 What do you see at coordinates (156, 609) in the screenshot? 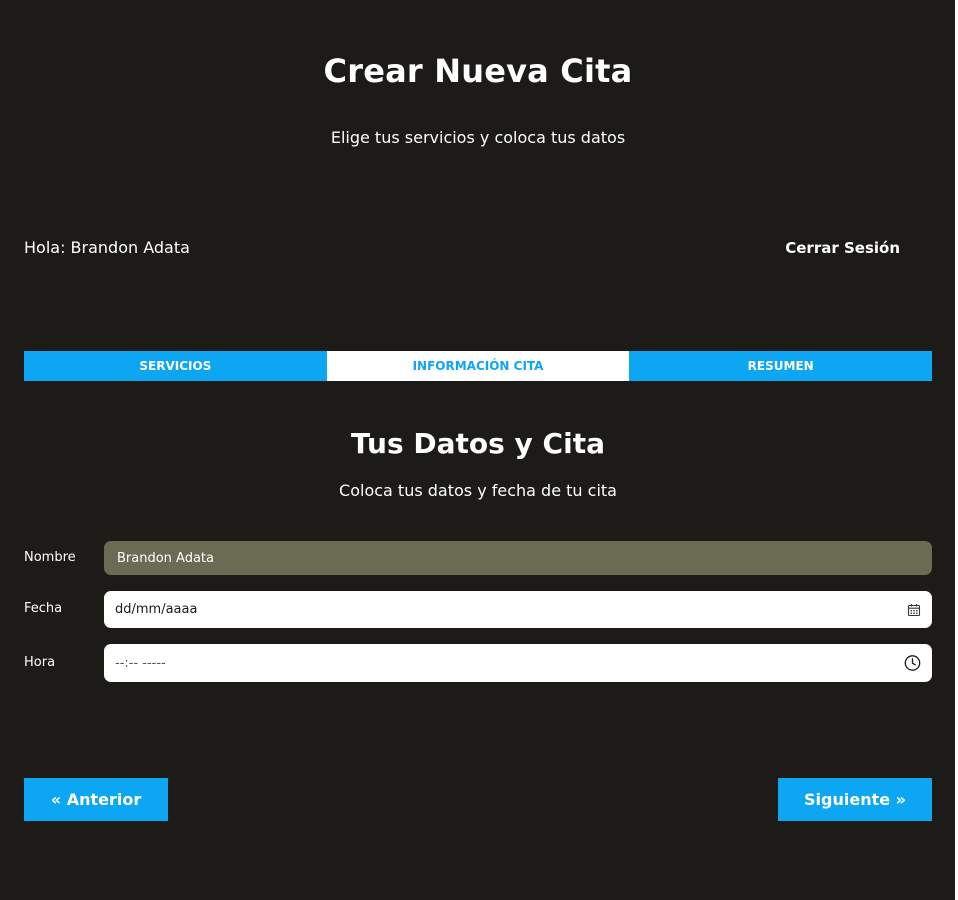
I see `fecha-placeholder: dd/mm/aaaa` at bounding box center [156, 609].